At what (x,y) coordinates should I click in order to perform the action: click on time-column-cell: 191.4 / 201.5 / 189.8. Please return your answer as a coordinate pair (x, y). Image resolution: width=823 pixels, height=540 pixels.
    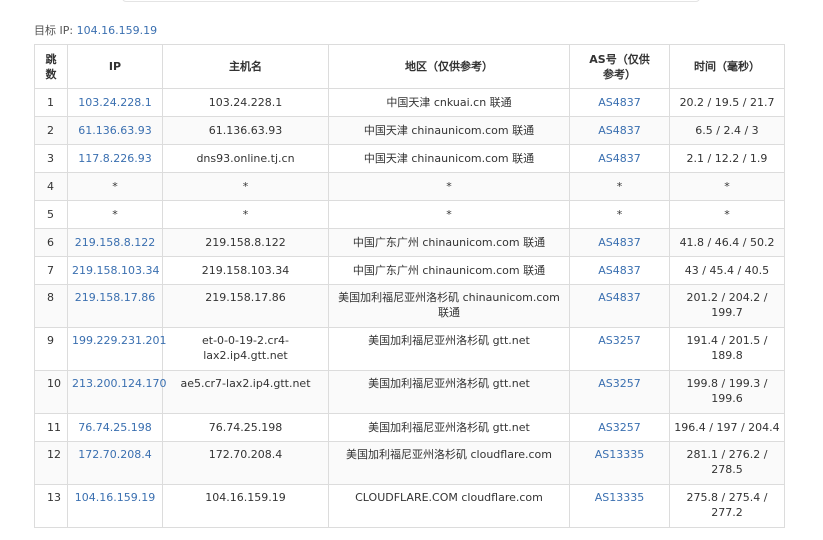
    Looking at the image, I should click on (727, 349).